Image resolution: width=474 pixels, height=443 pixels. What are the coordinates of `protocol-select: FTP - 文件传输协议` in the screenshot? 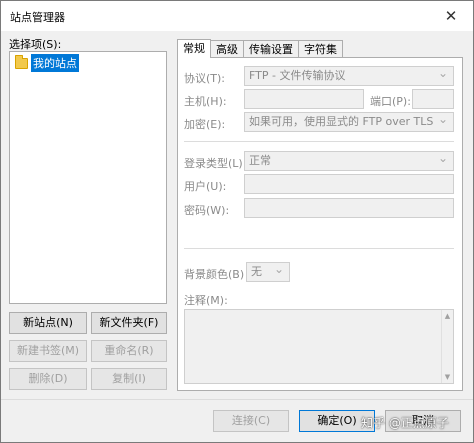 It's located at (349, 75).